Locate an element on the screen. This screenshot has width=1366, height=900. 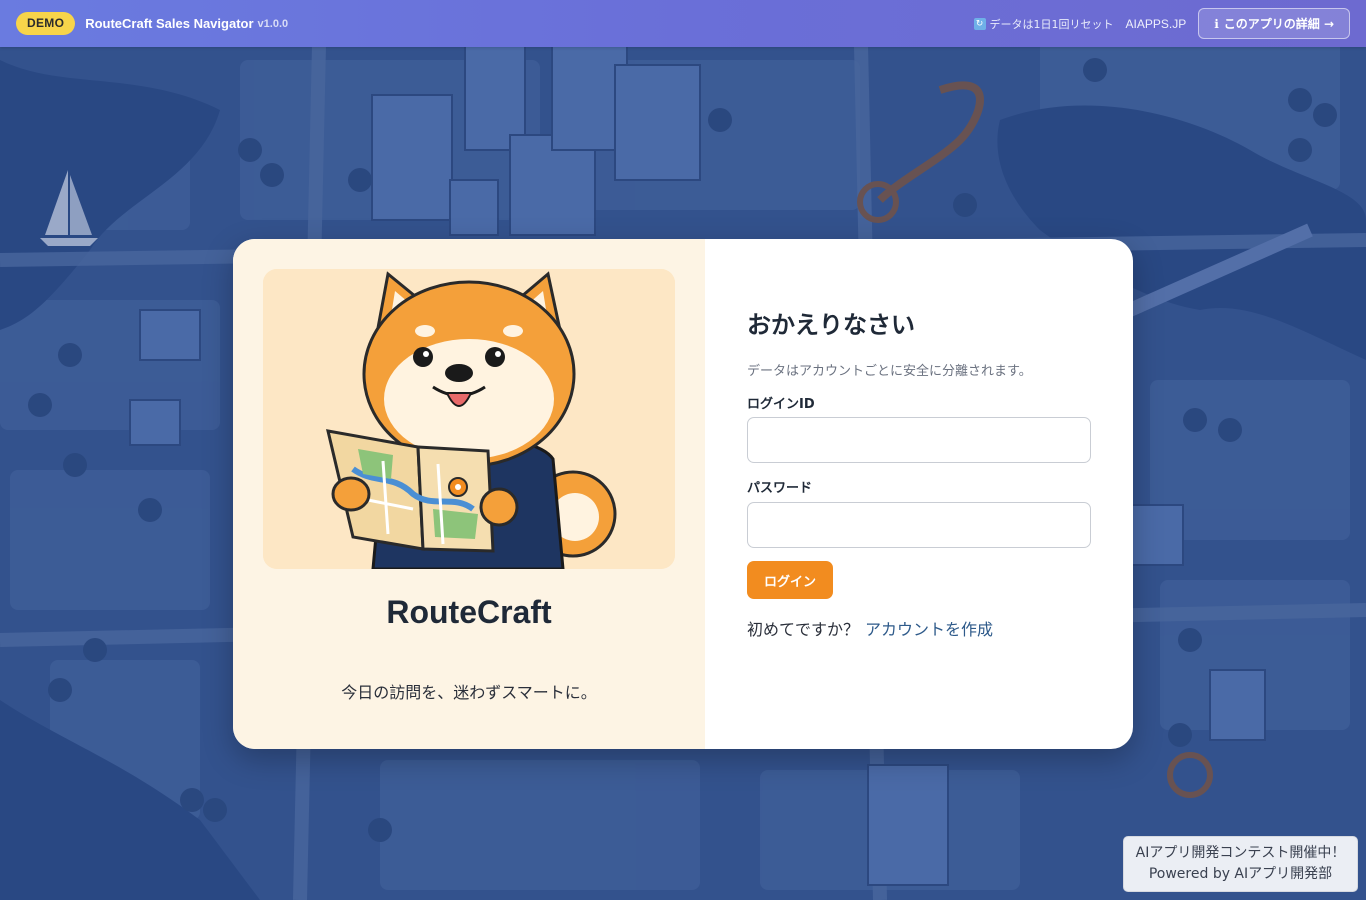
about-app-button: ℹ このアプリの詳細 → is located at coordinates (1274, 23).